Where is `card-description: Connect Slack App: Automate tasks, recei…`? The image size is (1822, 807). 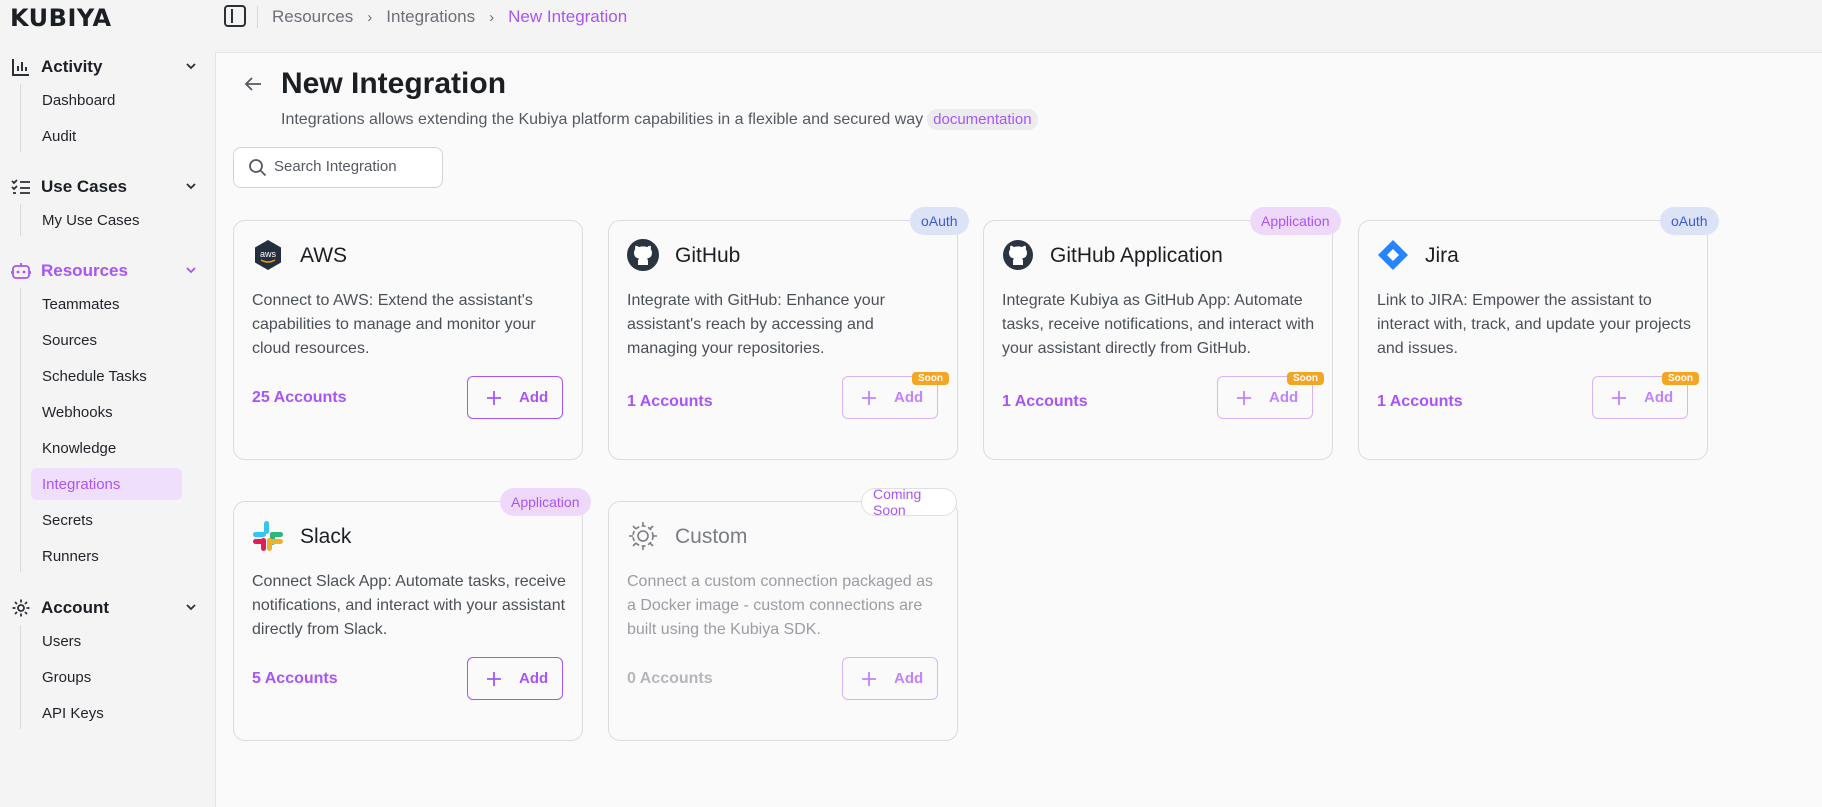 card-description: Connect Slack App: Automate tasks, recei… is located at coordinates (409, 605).